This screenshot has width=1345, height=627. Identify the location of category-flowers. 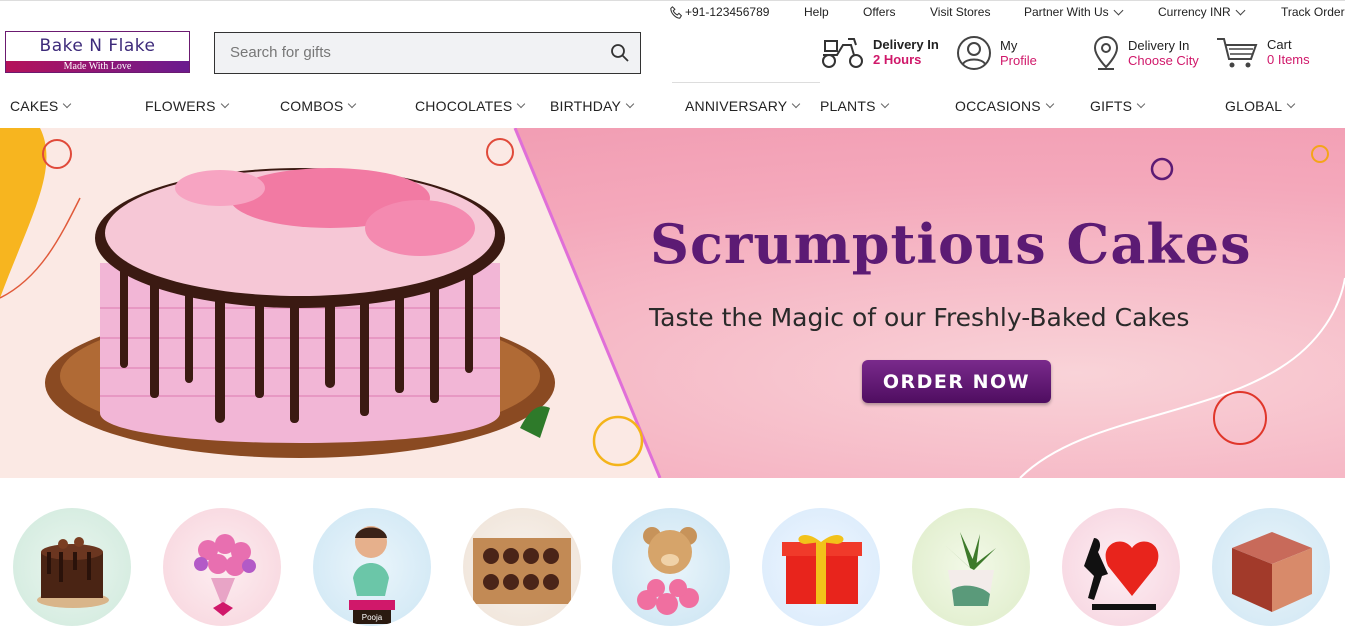
(222, 567).